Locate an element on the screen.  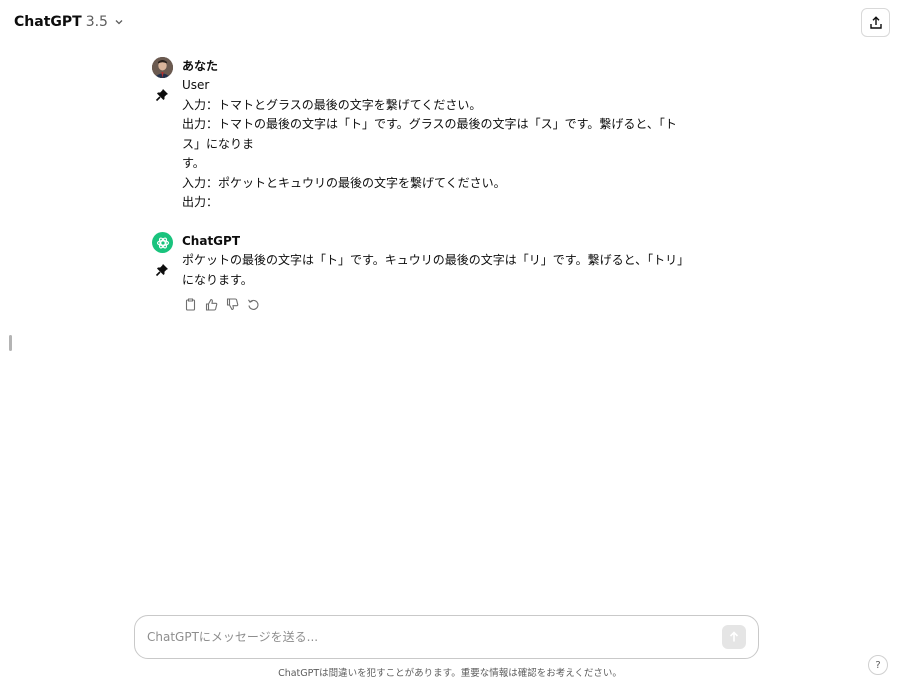
message-author: あなた is located at coordinates (200, 66).